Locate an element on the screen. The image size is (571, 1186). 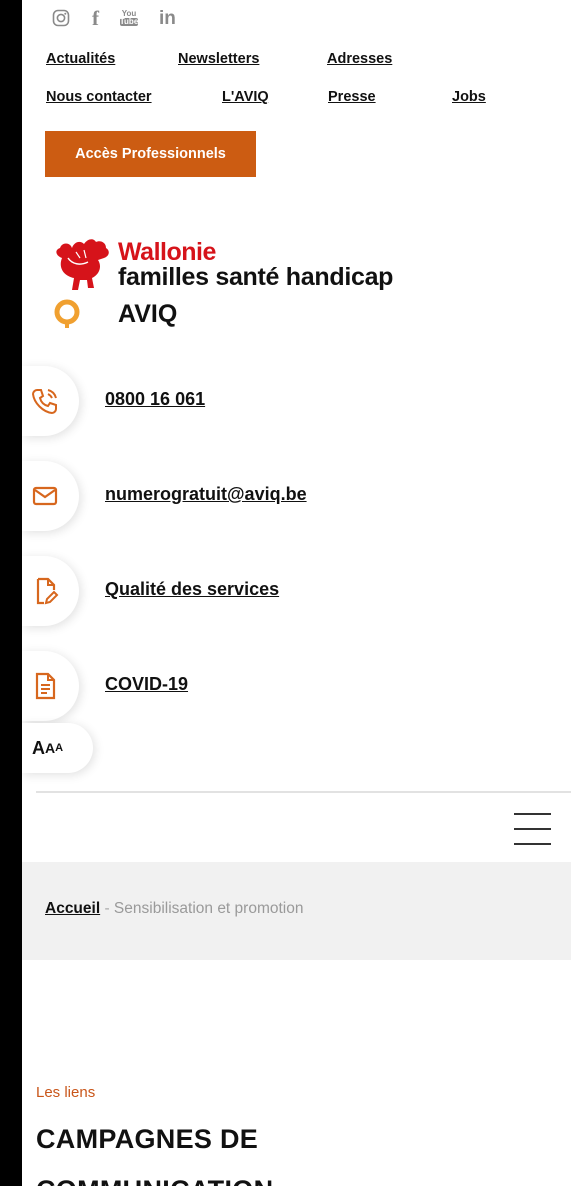
pro-access-button: Accès Professionnels is located at coordinates (150, 154).